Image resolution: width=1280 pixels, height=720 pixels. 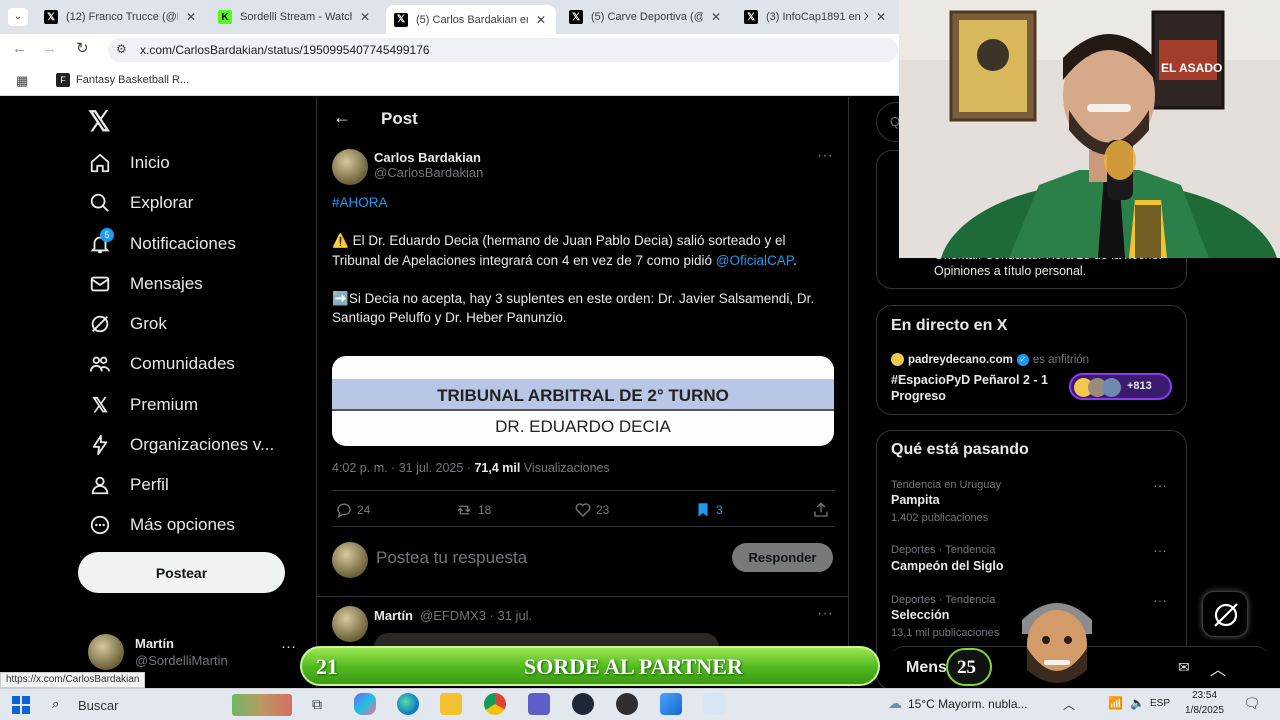 I want to click on chrome-icon, so click(x=495, y=704).